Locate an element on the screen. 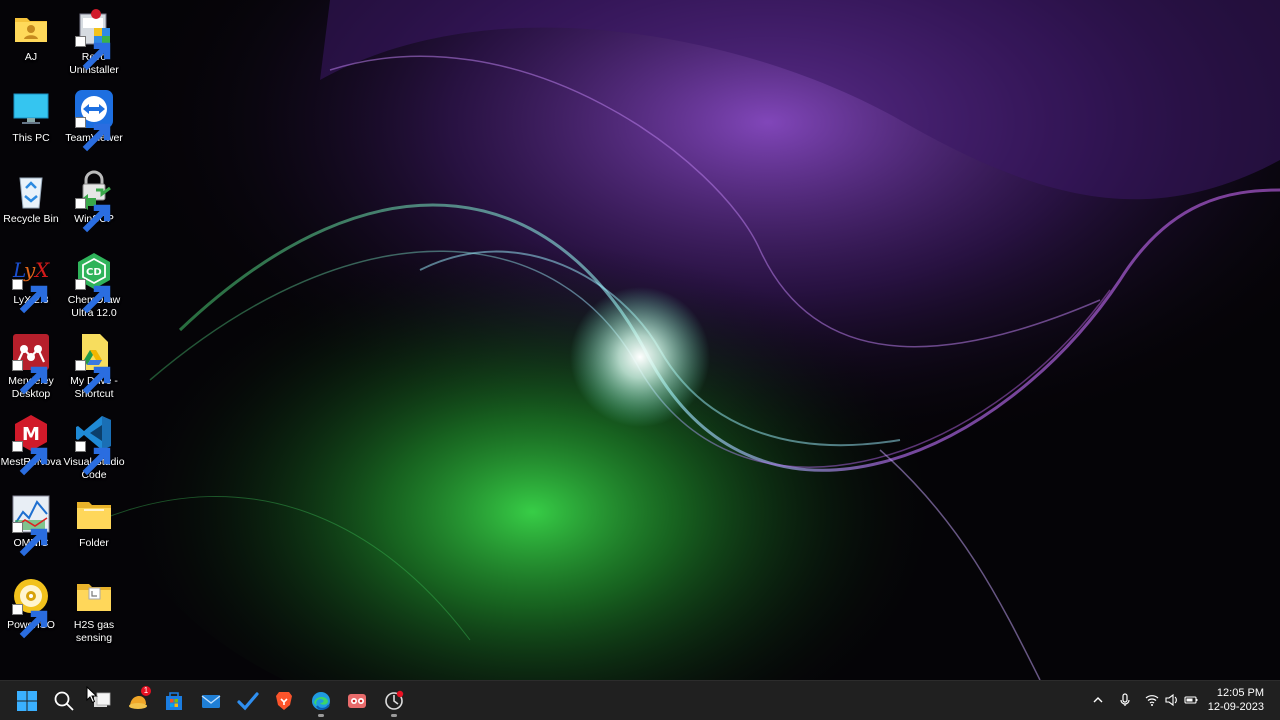  poweriso-icon is located at coordinates (31, 607).